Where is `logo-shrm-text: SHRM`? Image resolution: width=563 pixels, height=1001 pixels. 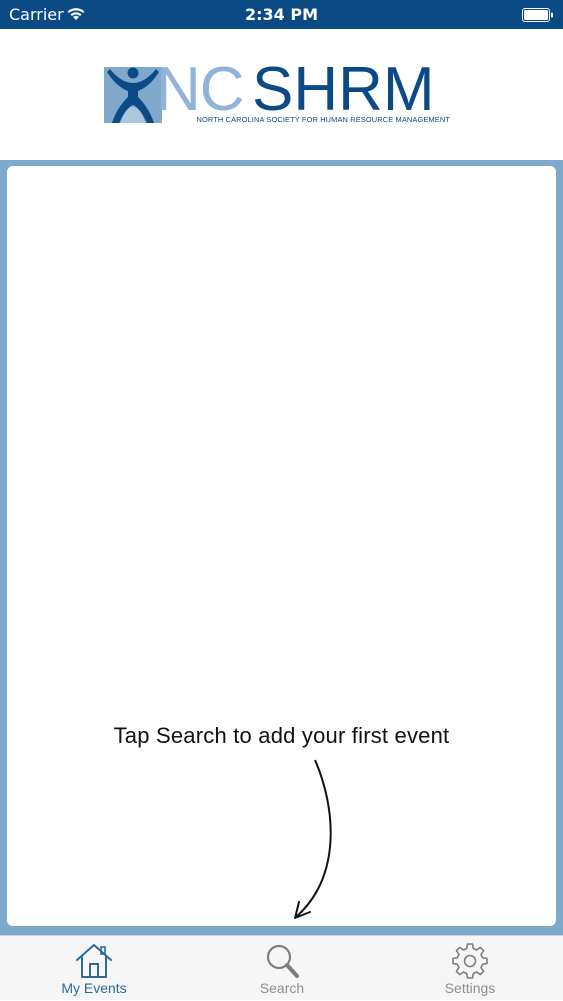
logo-shrm-text: SHRM is located at coordinates (343, 89).